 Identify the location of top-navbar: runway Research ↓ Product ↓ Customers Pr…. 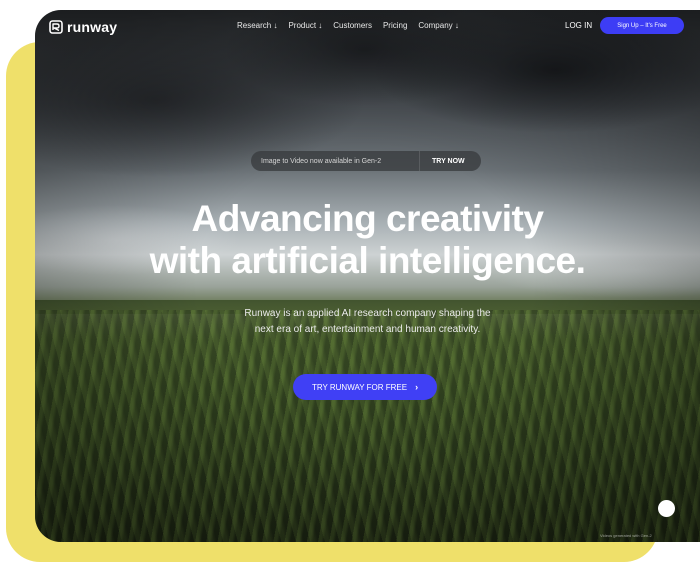
(367, 27).